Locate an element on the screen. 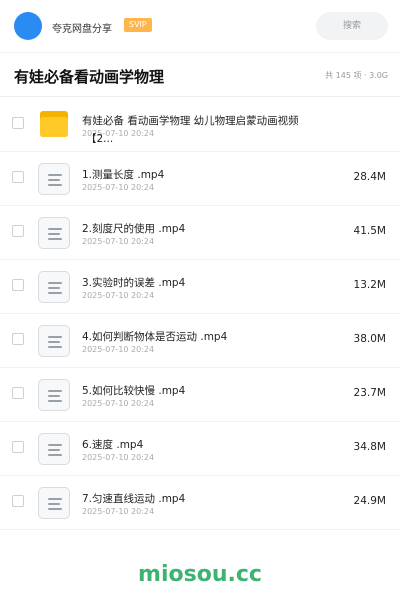 The height and width of the screenshot is (600, 400). item-size: 13.2M is located at coordinates (369, 285).